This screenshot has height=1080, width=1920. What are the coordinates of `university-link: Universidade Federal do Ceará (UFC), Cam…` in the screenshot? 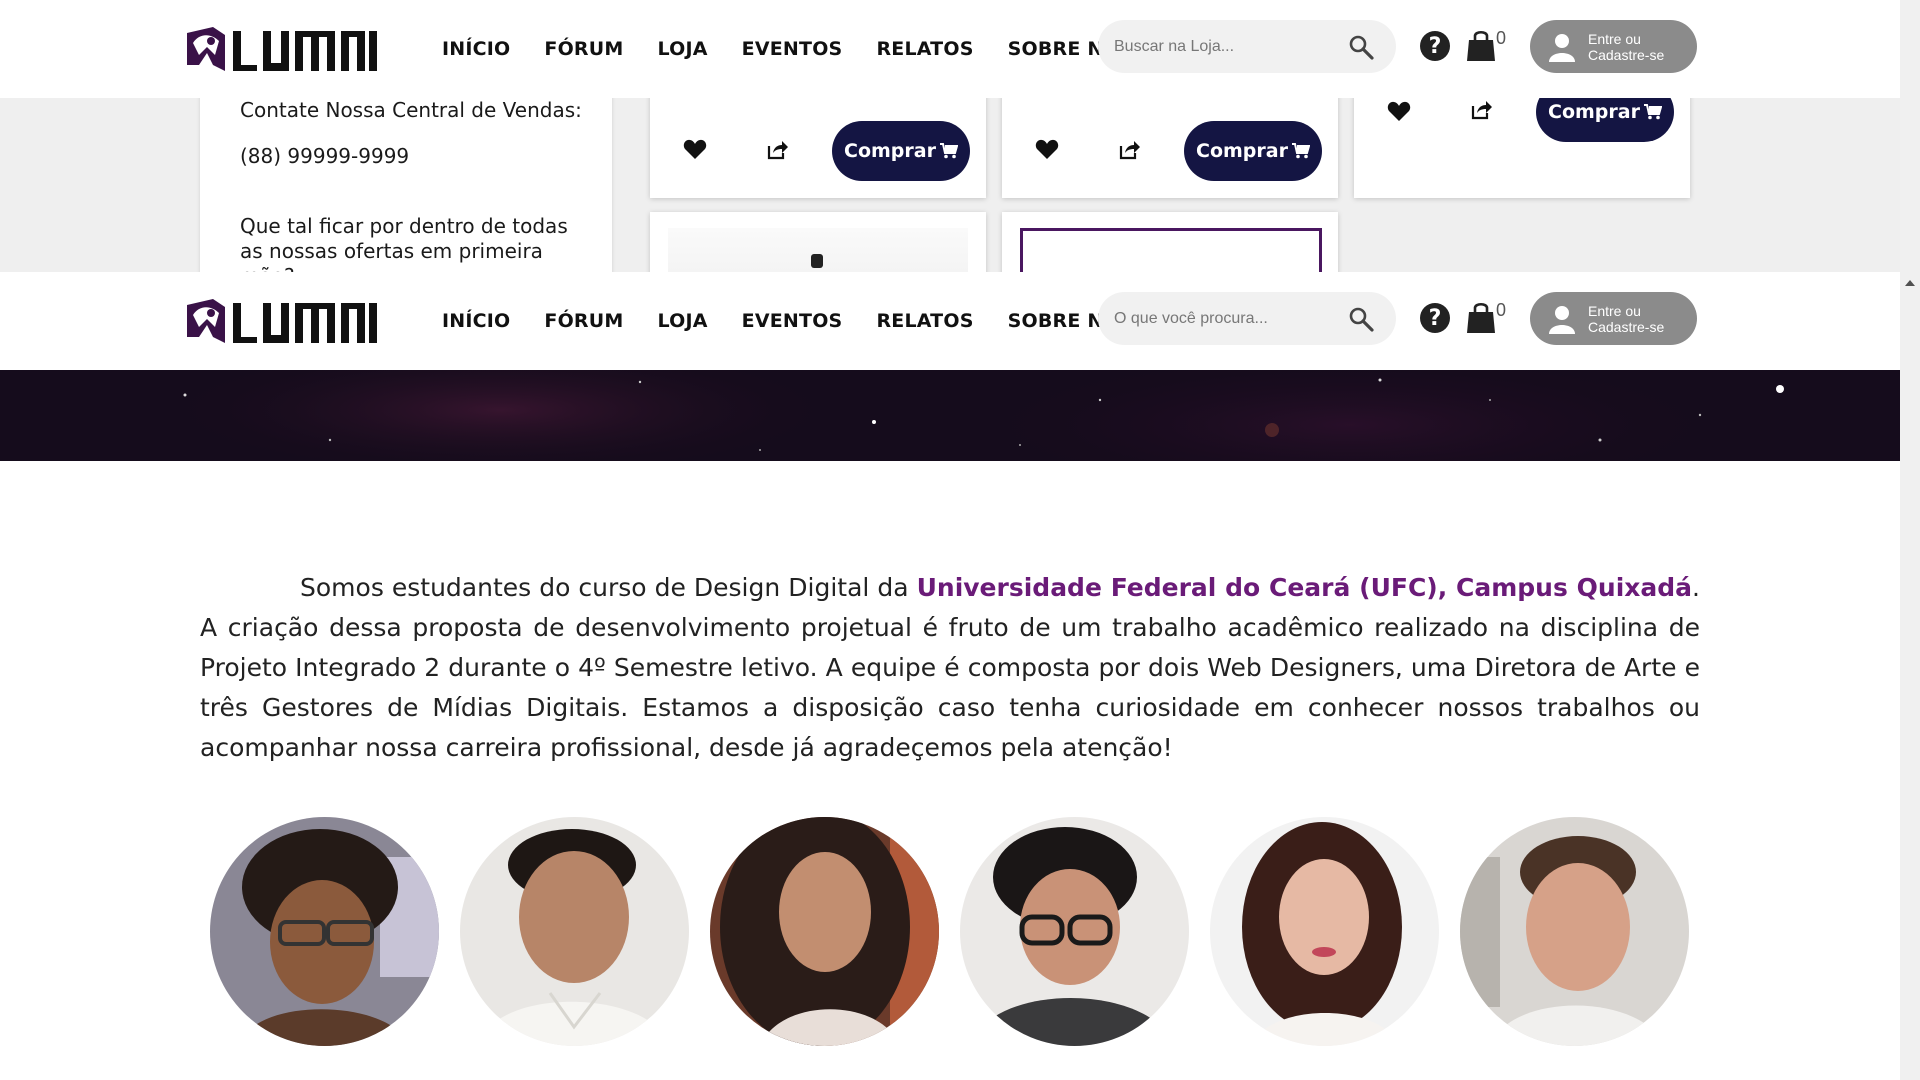 It's located at (1304, 587).